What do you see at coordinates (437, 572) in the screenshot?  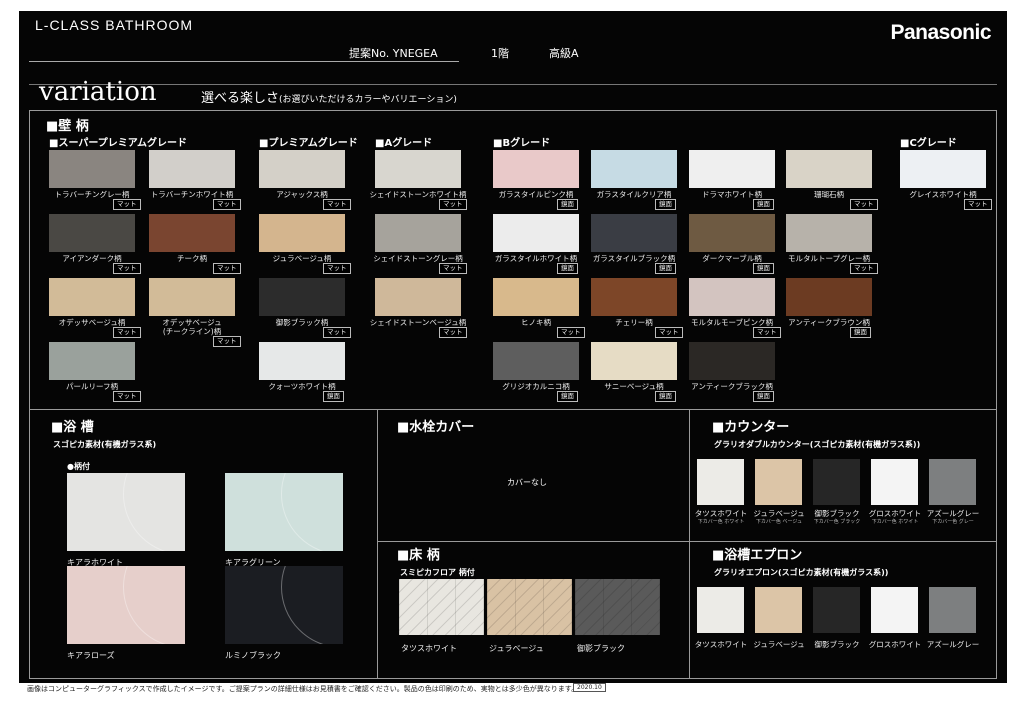 I see `floor-material: スミピカフロア 柄付` at bounding box center [437, 572].